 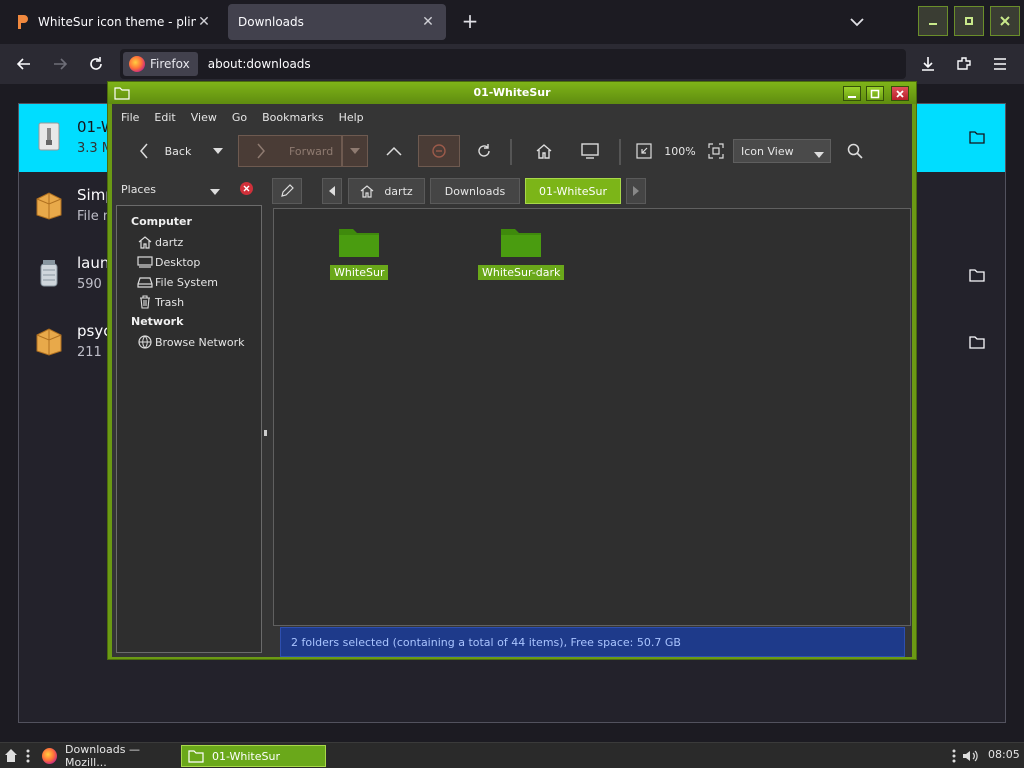 What do you see at coordinates (24, 64) in the screenshot?
I see `back-arrow-icon` at bounding box center [24, 64].